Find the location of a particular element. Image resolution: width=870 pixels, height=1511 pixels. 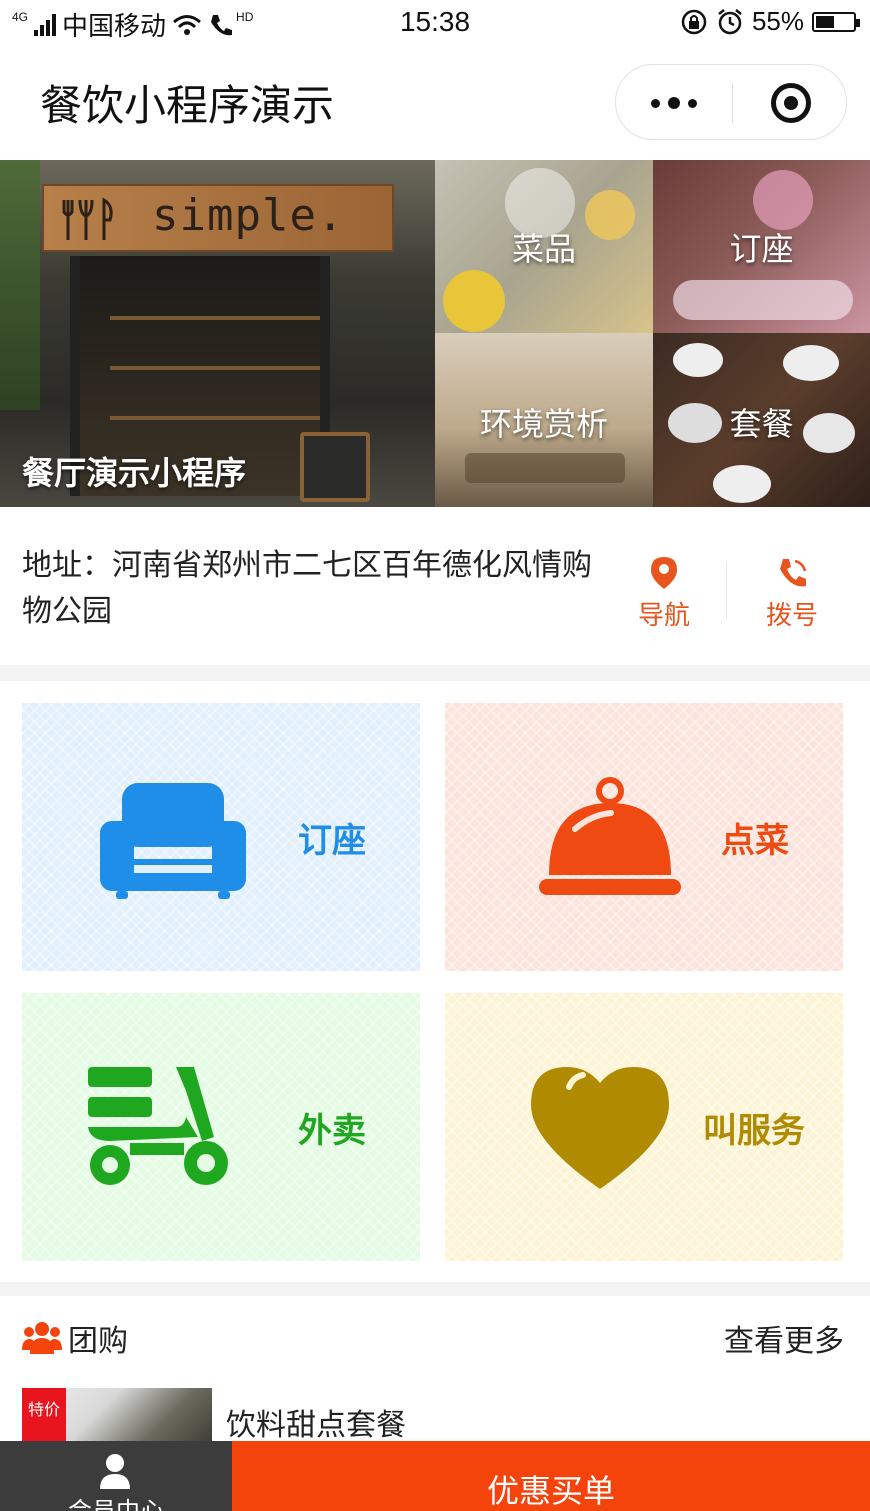

target-circle-icon is located at coordinates (790, 103).